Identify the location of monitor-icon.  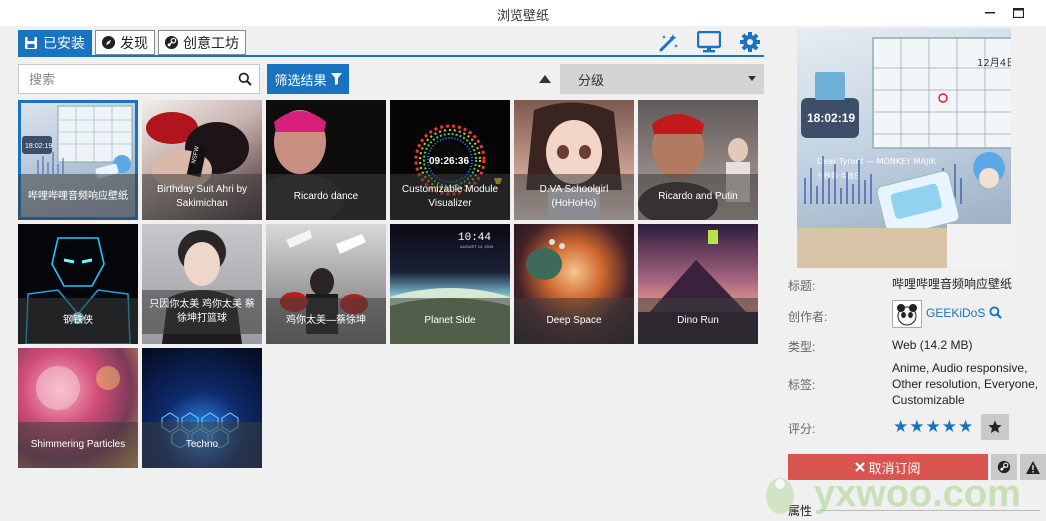
(709, 42).